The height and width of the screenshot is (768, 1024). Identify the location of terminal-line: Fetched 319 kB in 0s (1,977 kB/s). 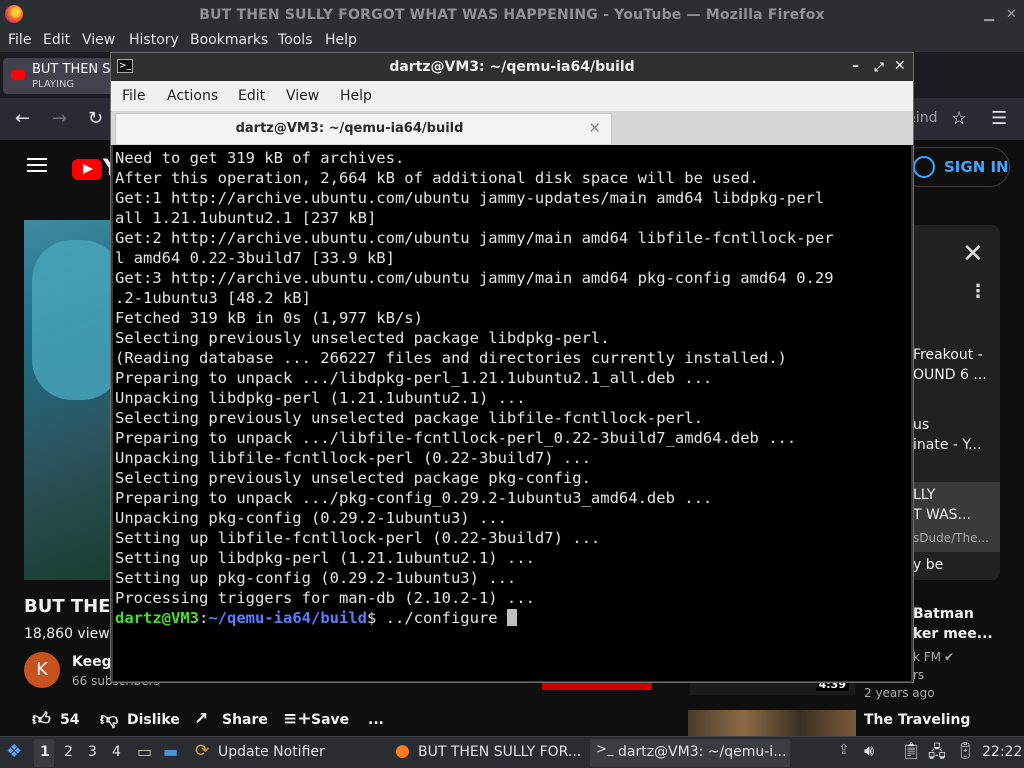
(269, 318).